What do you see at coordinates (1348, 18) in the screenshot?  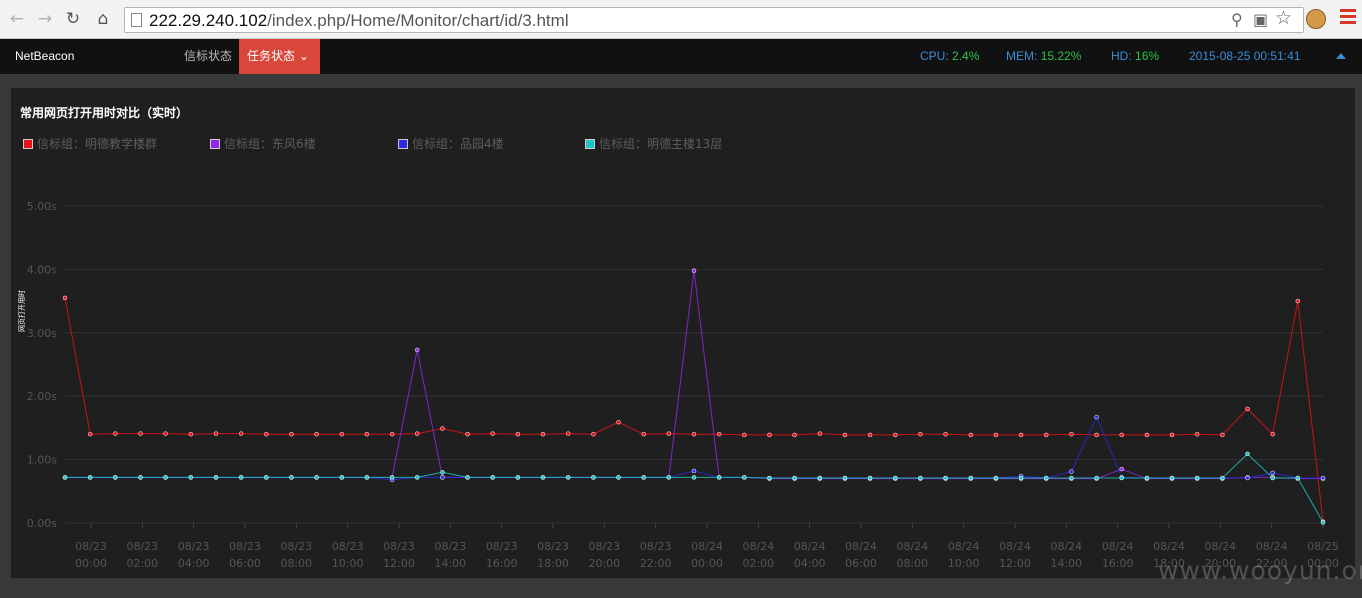 I see `browser-menu-icon` at bounding box center [1348, 18].